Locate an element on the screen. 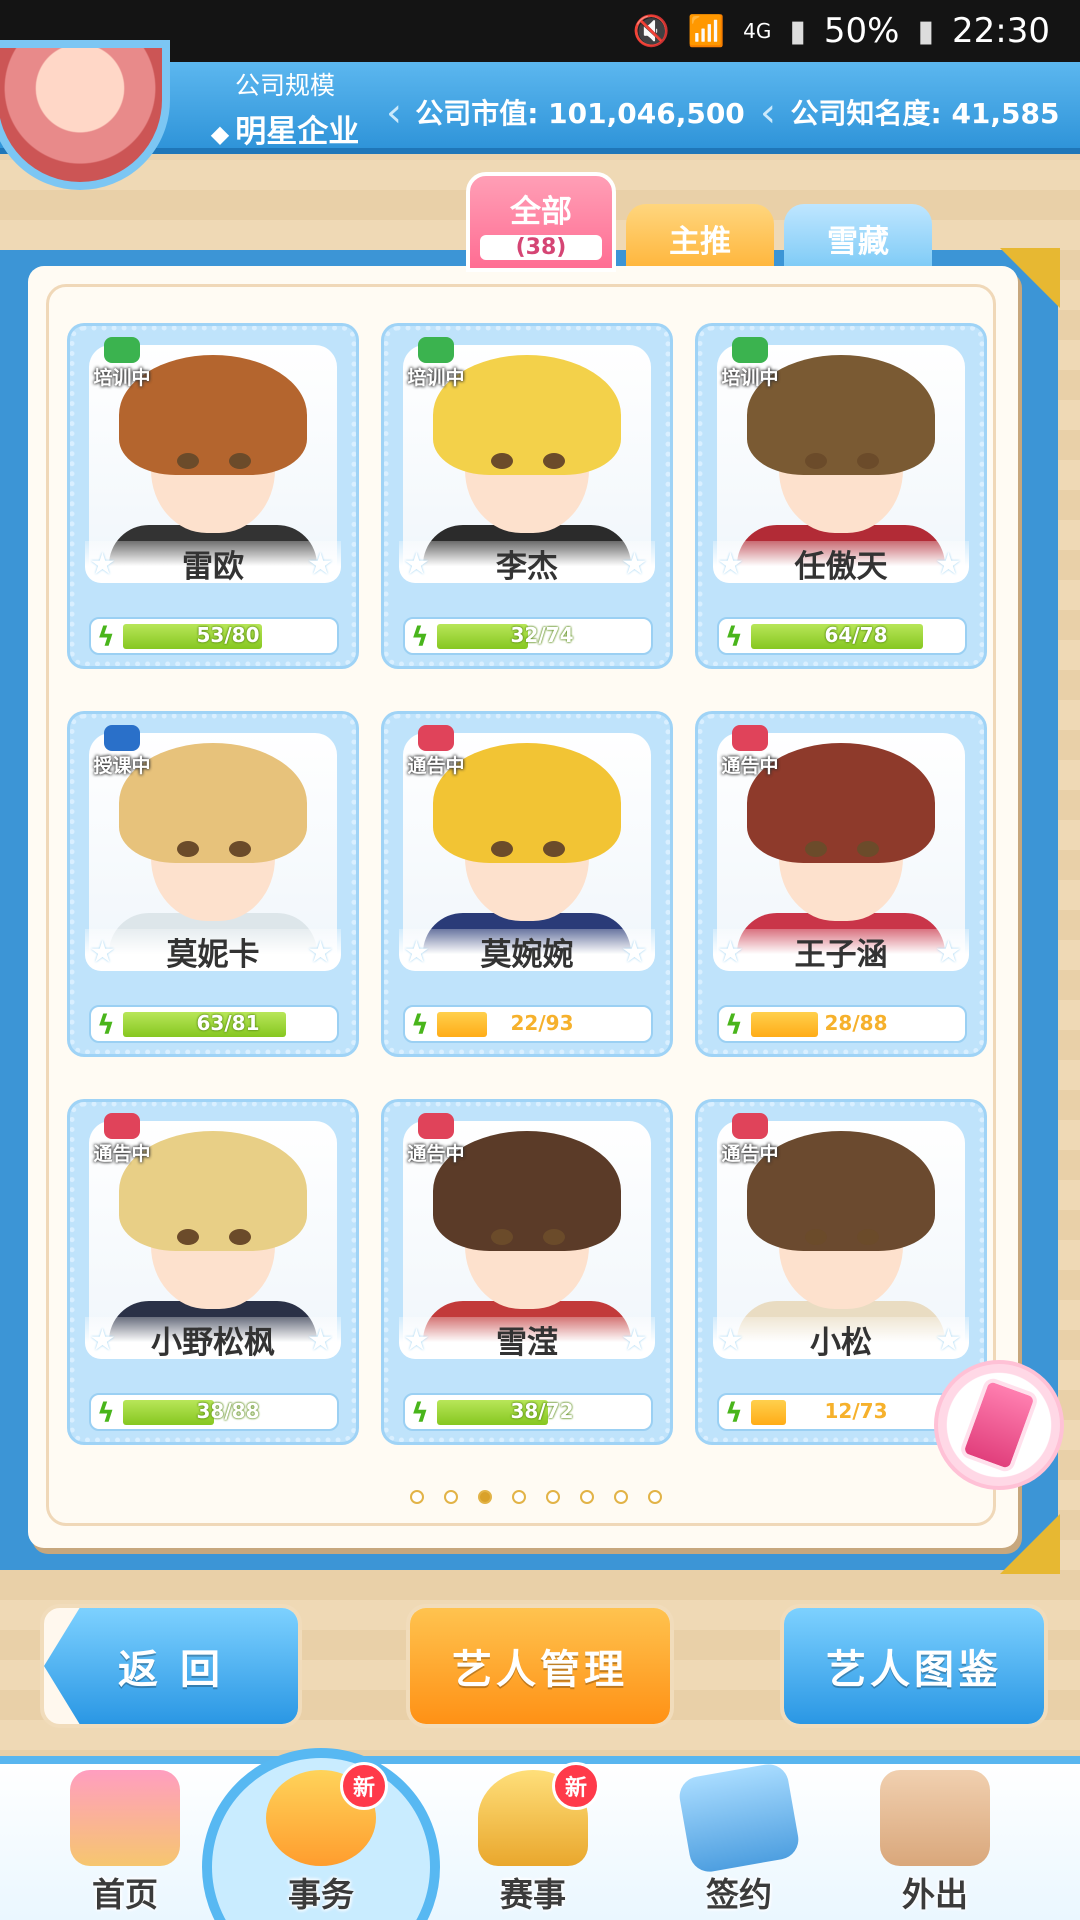 This screenshot has width=1080, height=1920. nav-home: 首页 is located at coordinates (125, 1845).